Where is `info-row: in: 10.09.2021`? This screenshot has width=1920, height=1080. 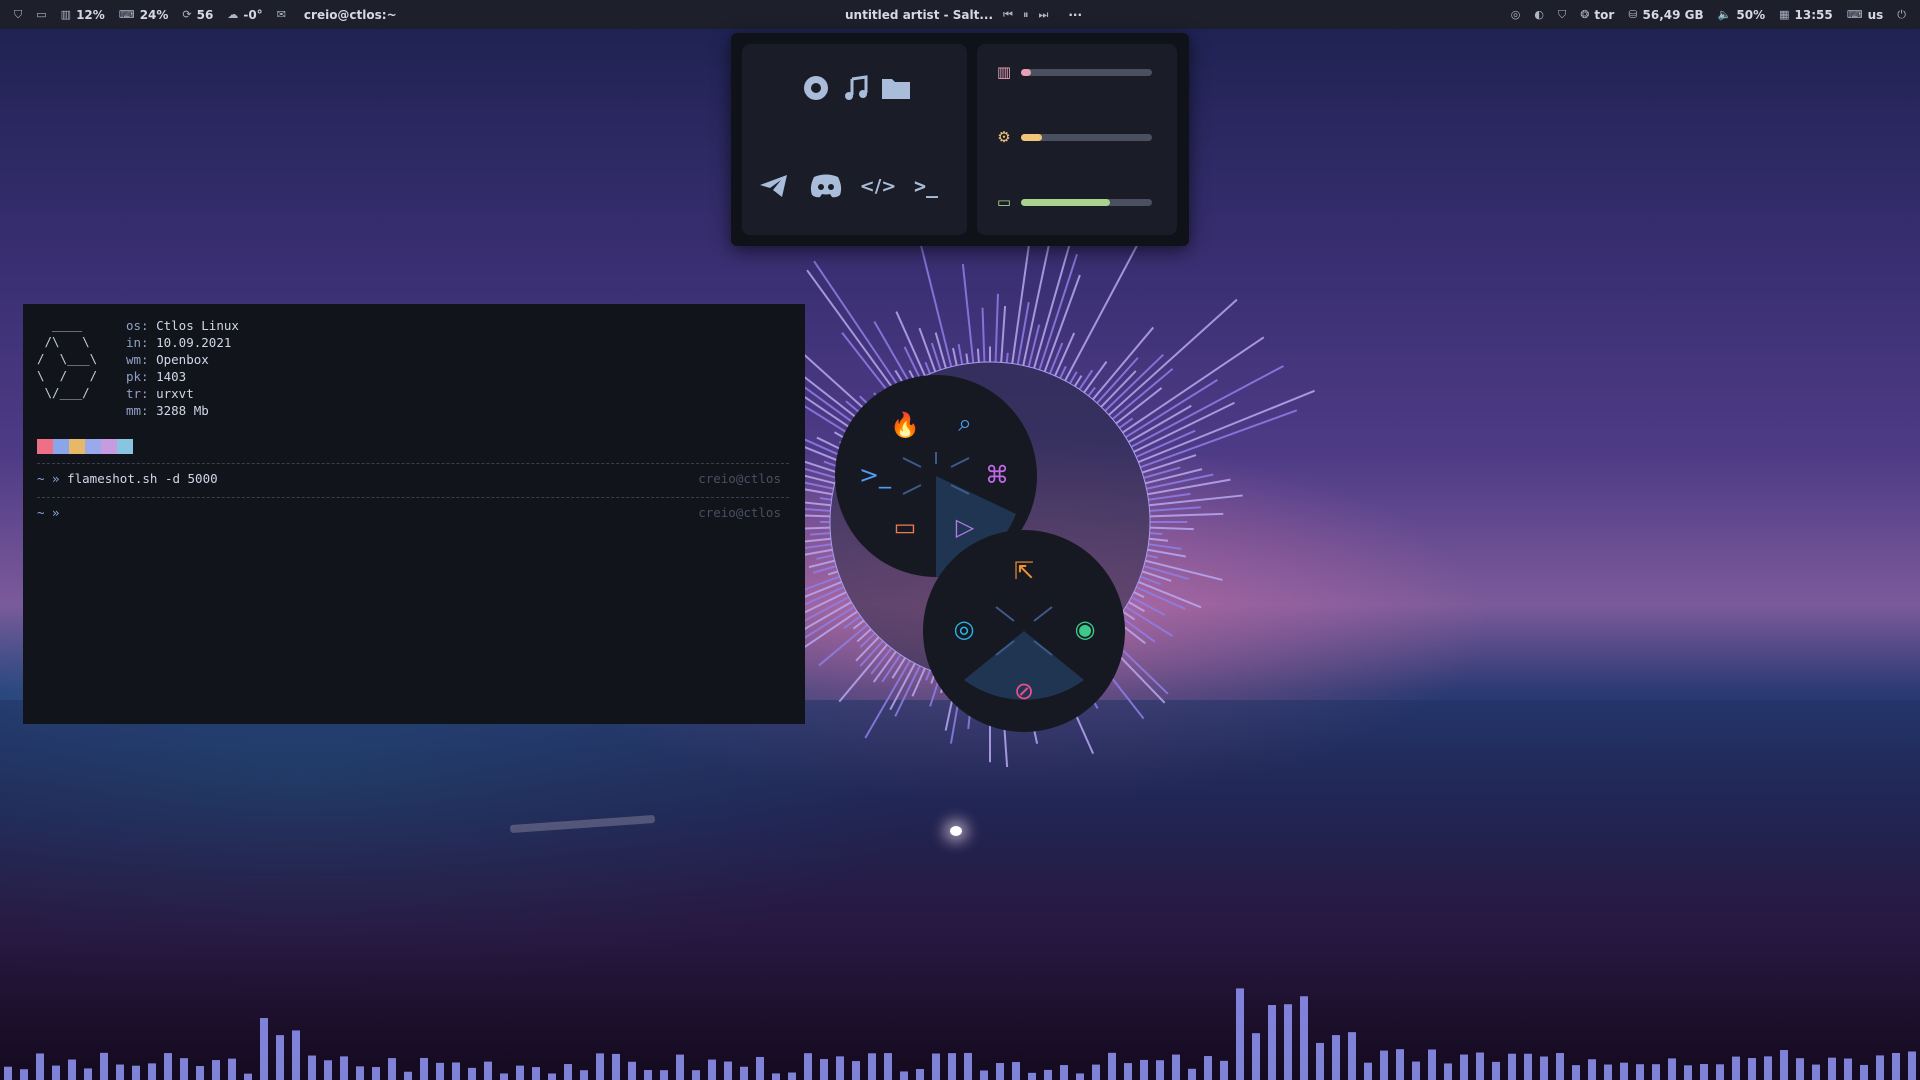
info-row: in: 10.09.2021 is located at coordinates (182, 342).